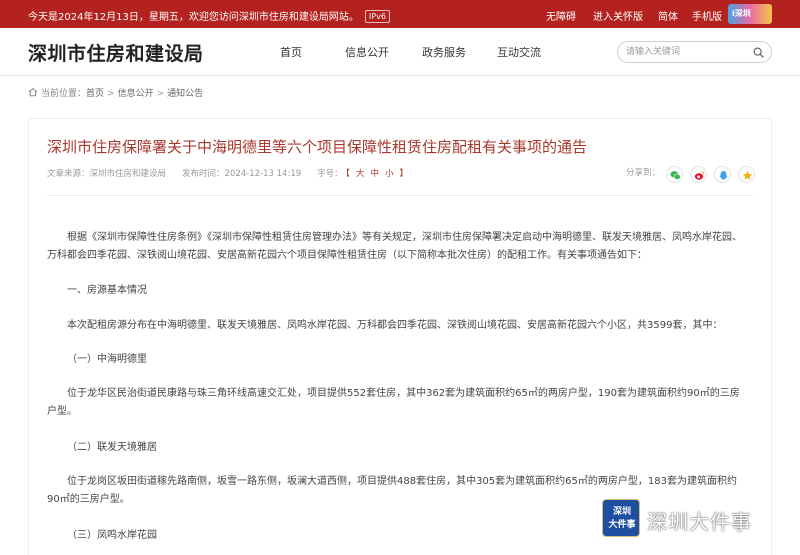 This screenshot has height=555, width=800. What do you see at coordinates (193, 17) in the screenshot?
I see `welcome-text: 今天是2024年12月13日，星期五，欢迎您访问深圳市住房和建设局网站。` at bounding box center [193, 17].